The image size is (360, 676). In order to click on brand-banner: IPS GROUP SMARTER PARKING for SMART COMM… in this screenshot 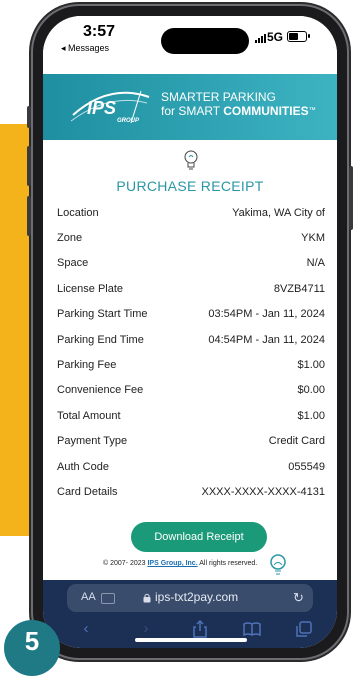, I will do `click(190, 107)`.